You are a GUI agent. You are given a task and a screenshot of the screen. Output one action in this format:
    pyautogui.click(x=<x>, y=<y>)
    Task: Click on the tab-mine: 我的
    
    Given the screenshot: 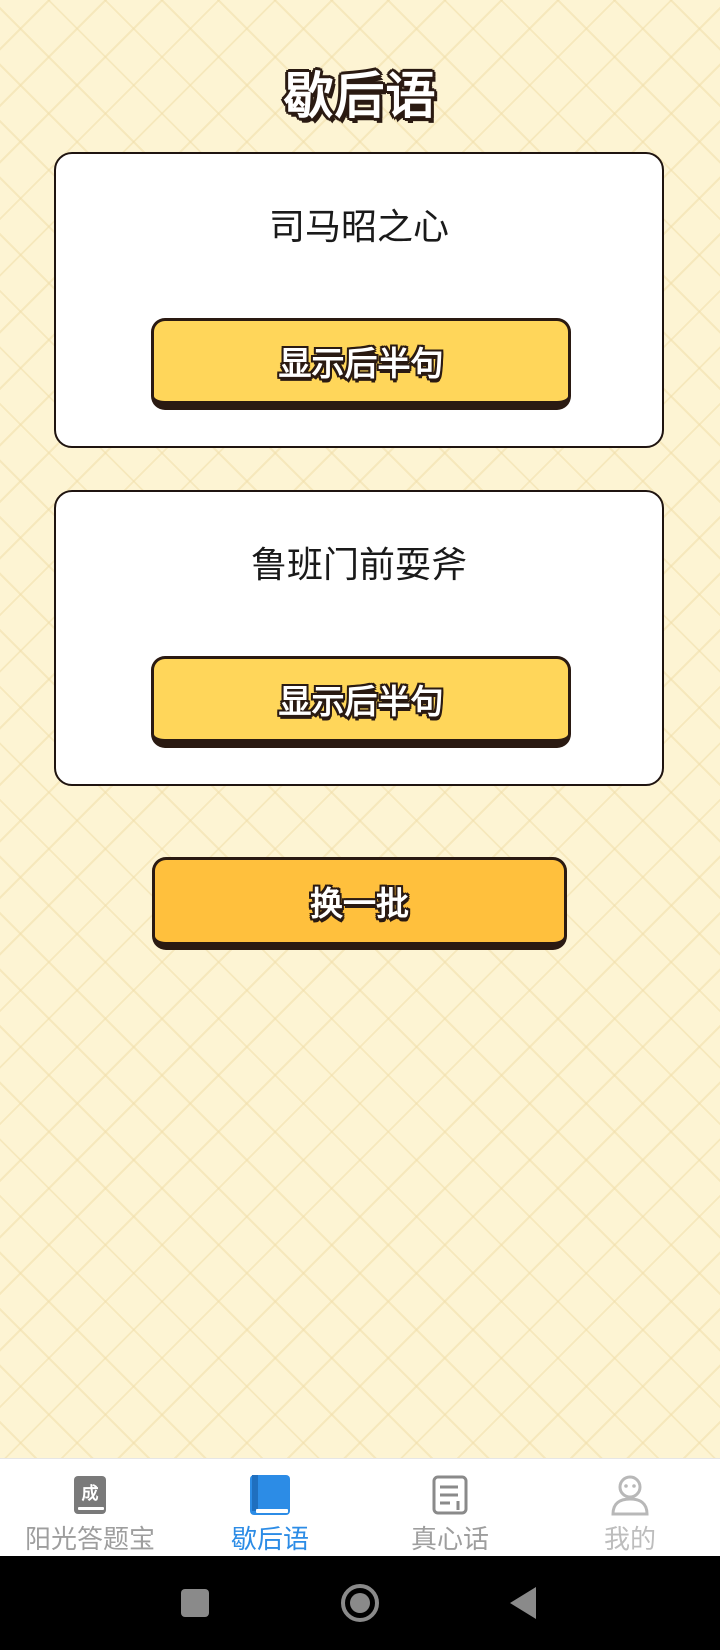 What is the action you would take?
    pyautogui.click(x=630, y=1508)
    